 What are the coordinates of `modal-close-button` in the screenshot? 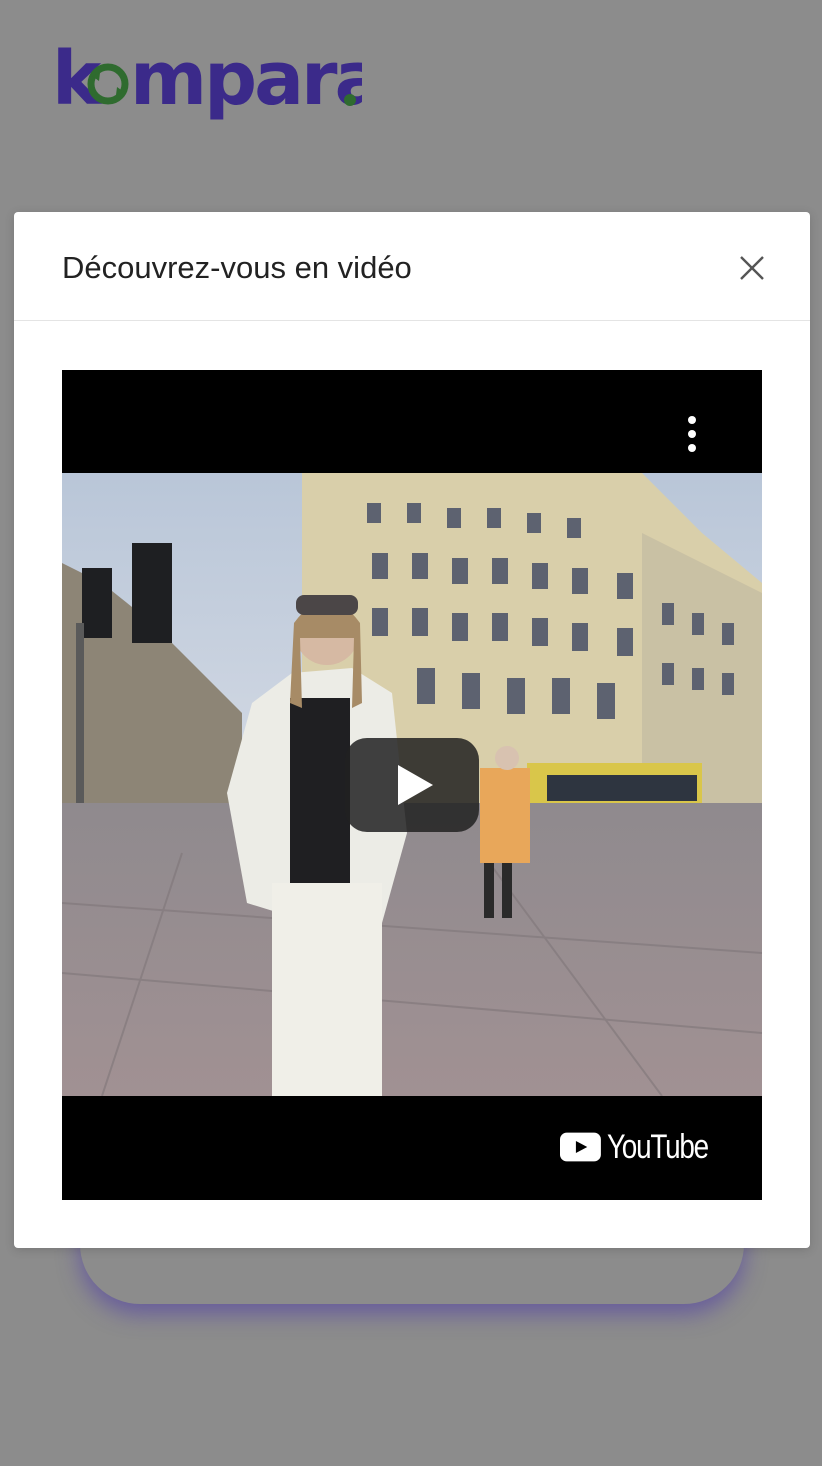 It's located at (752, 268).